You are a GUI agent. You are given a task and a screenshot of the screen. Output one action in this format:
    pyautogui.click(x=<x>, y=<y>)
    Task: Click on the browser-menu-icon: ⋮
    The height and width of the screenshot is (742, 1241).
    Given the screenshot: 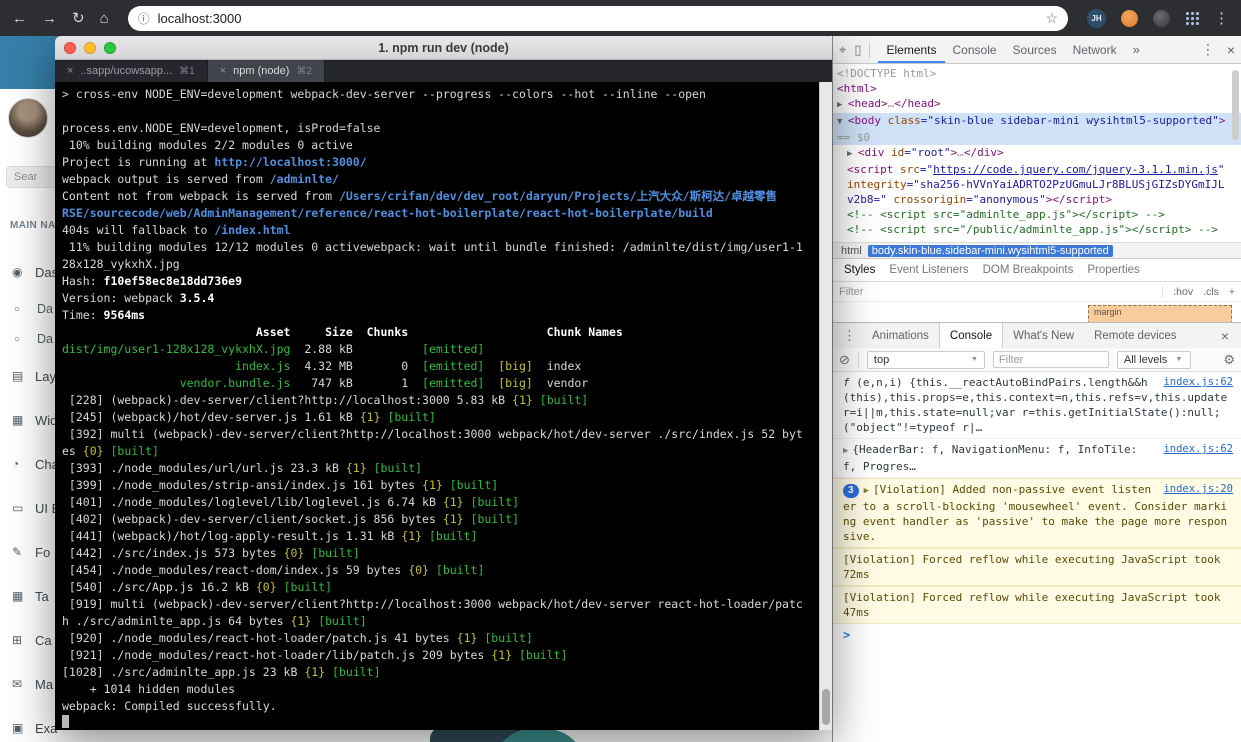 What is the action you would take?
    pyautogui.click(x=1221, y=18)
    